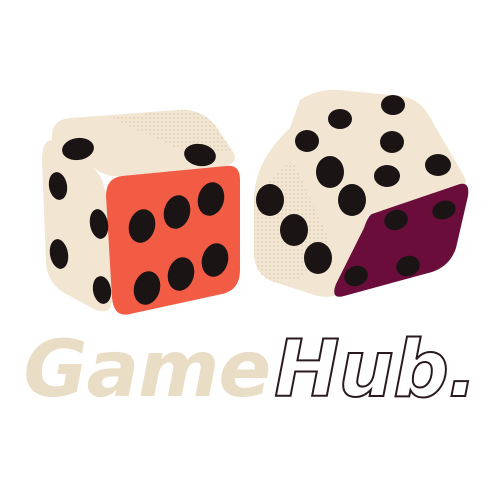 This screenshot has height=500, width=500. I want to click on brand-word-hub: Hub., so click(375, 370).